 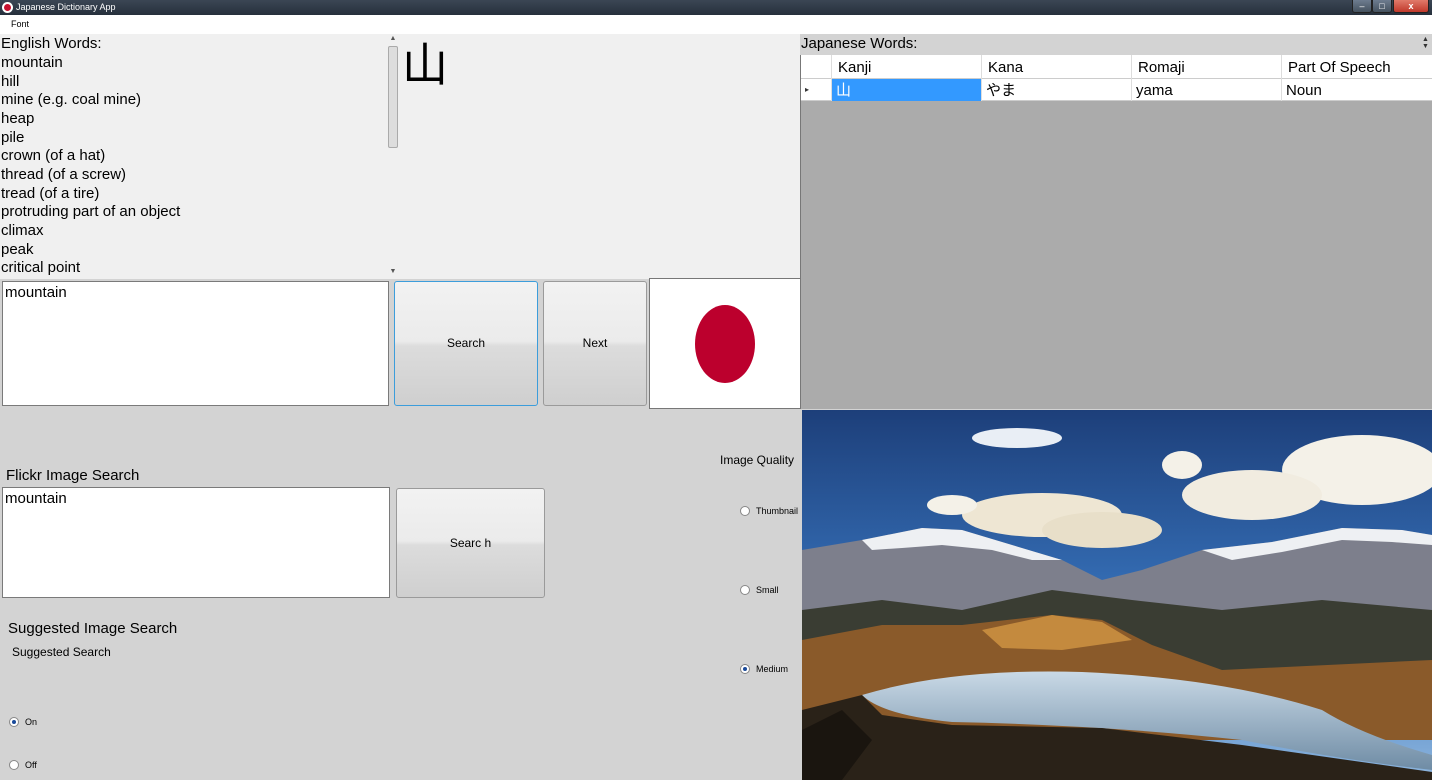 What do you see at coordinates (393, 39) in the screenshot?
I see `scroll-up-arrow-icon: ▲` at bounding box center [393, 39].